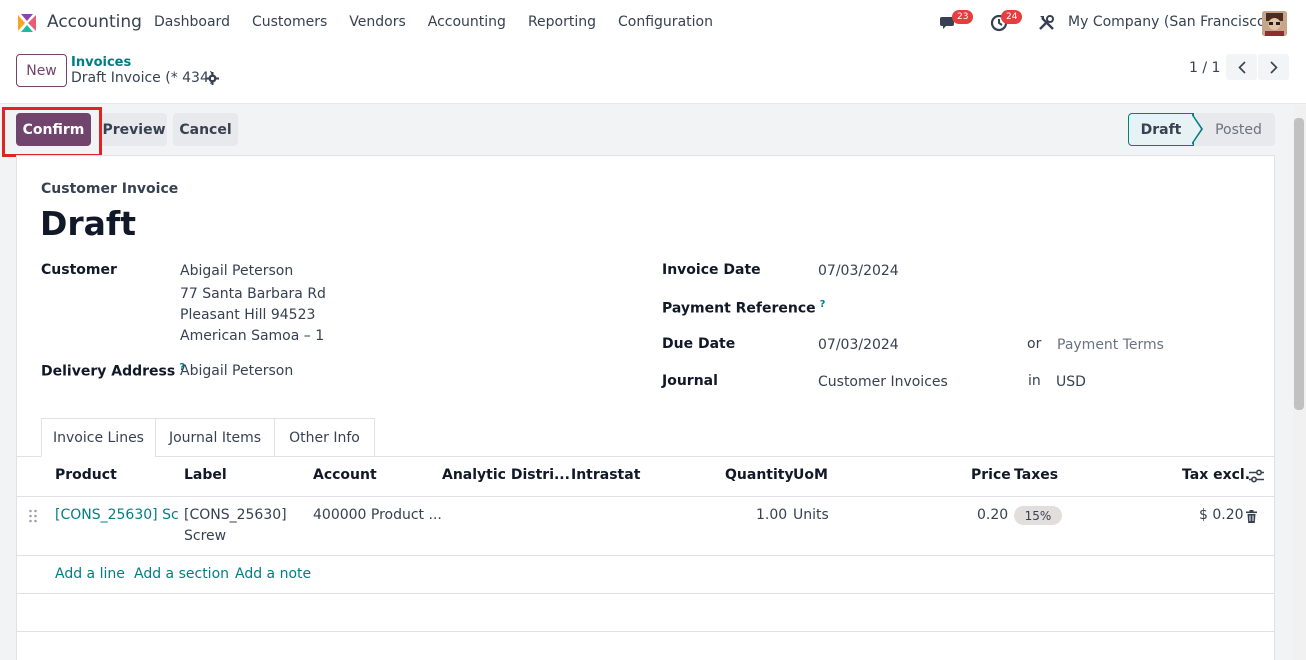 The image size is (1306, 660). I want to click on drag-handle-icon, so click(33, 516).